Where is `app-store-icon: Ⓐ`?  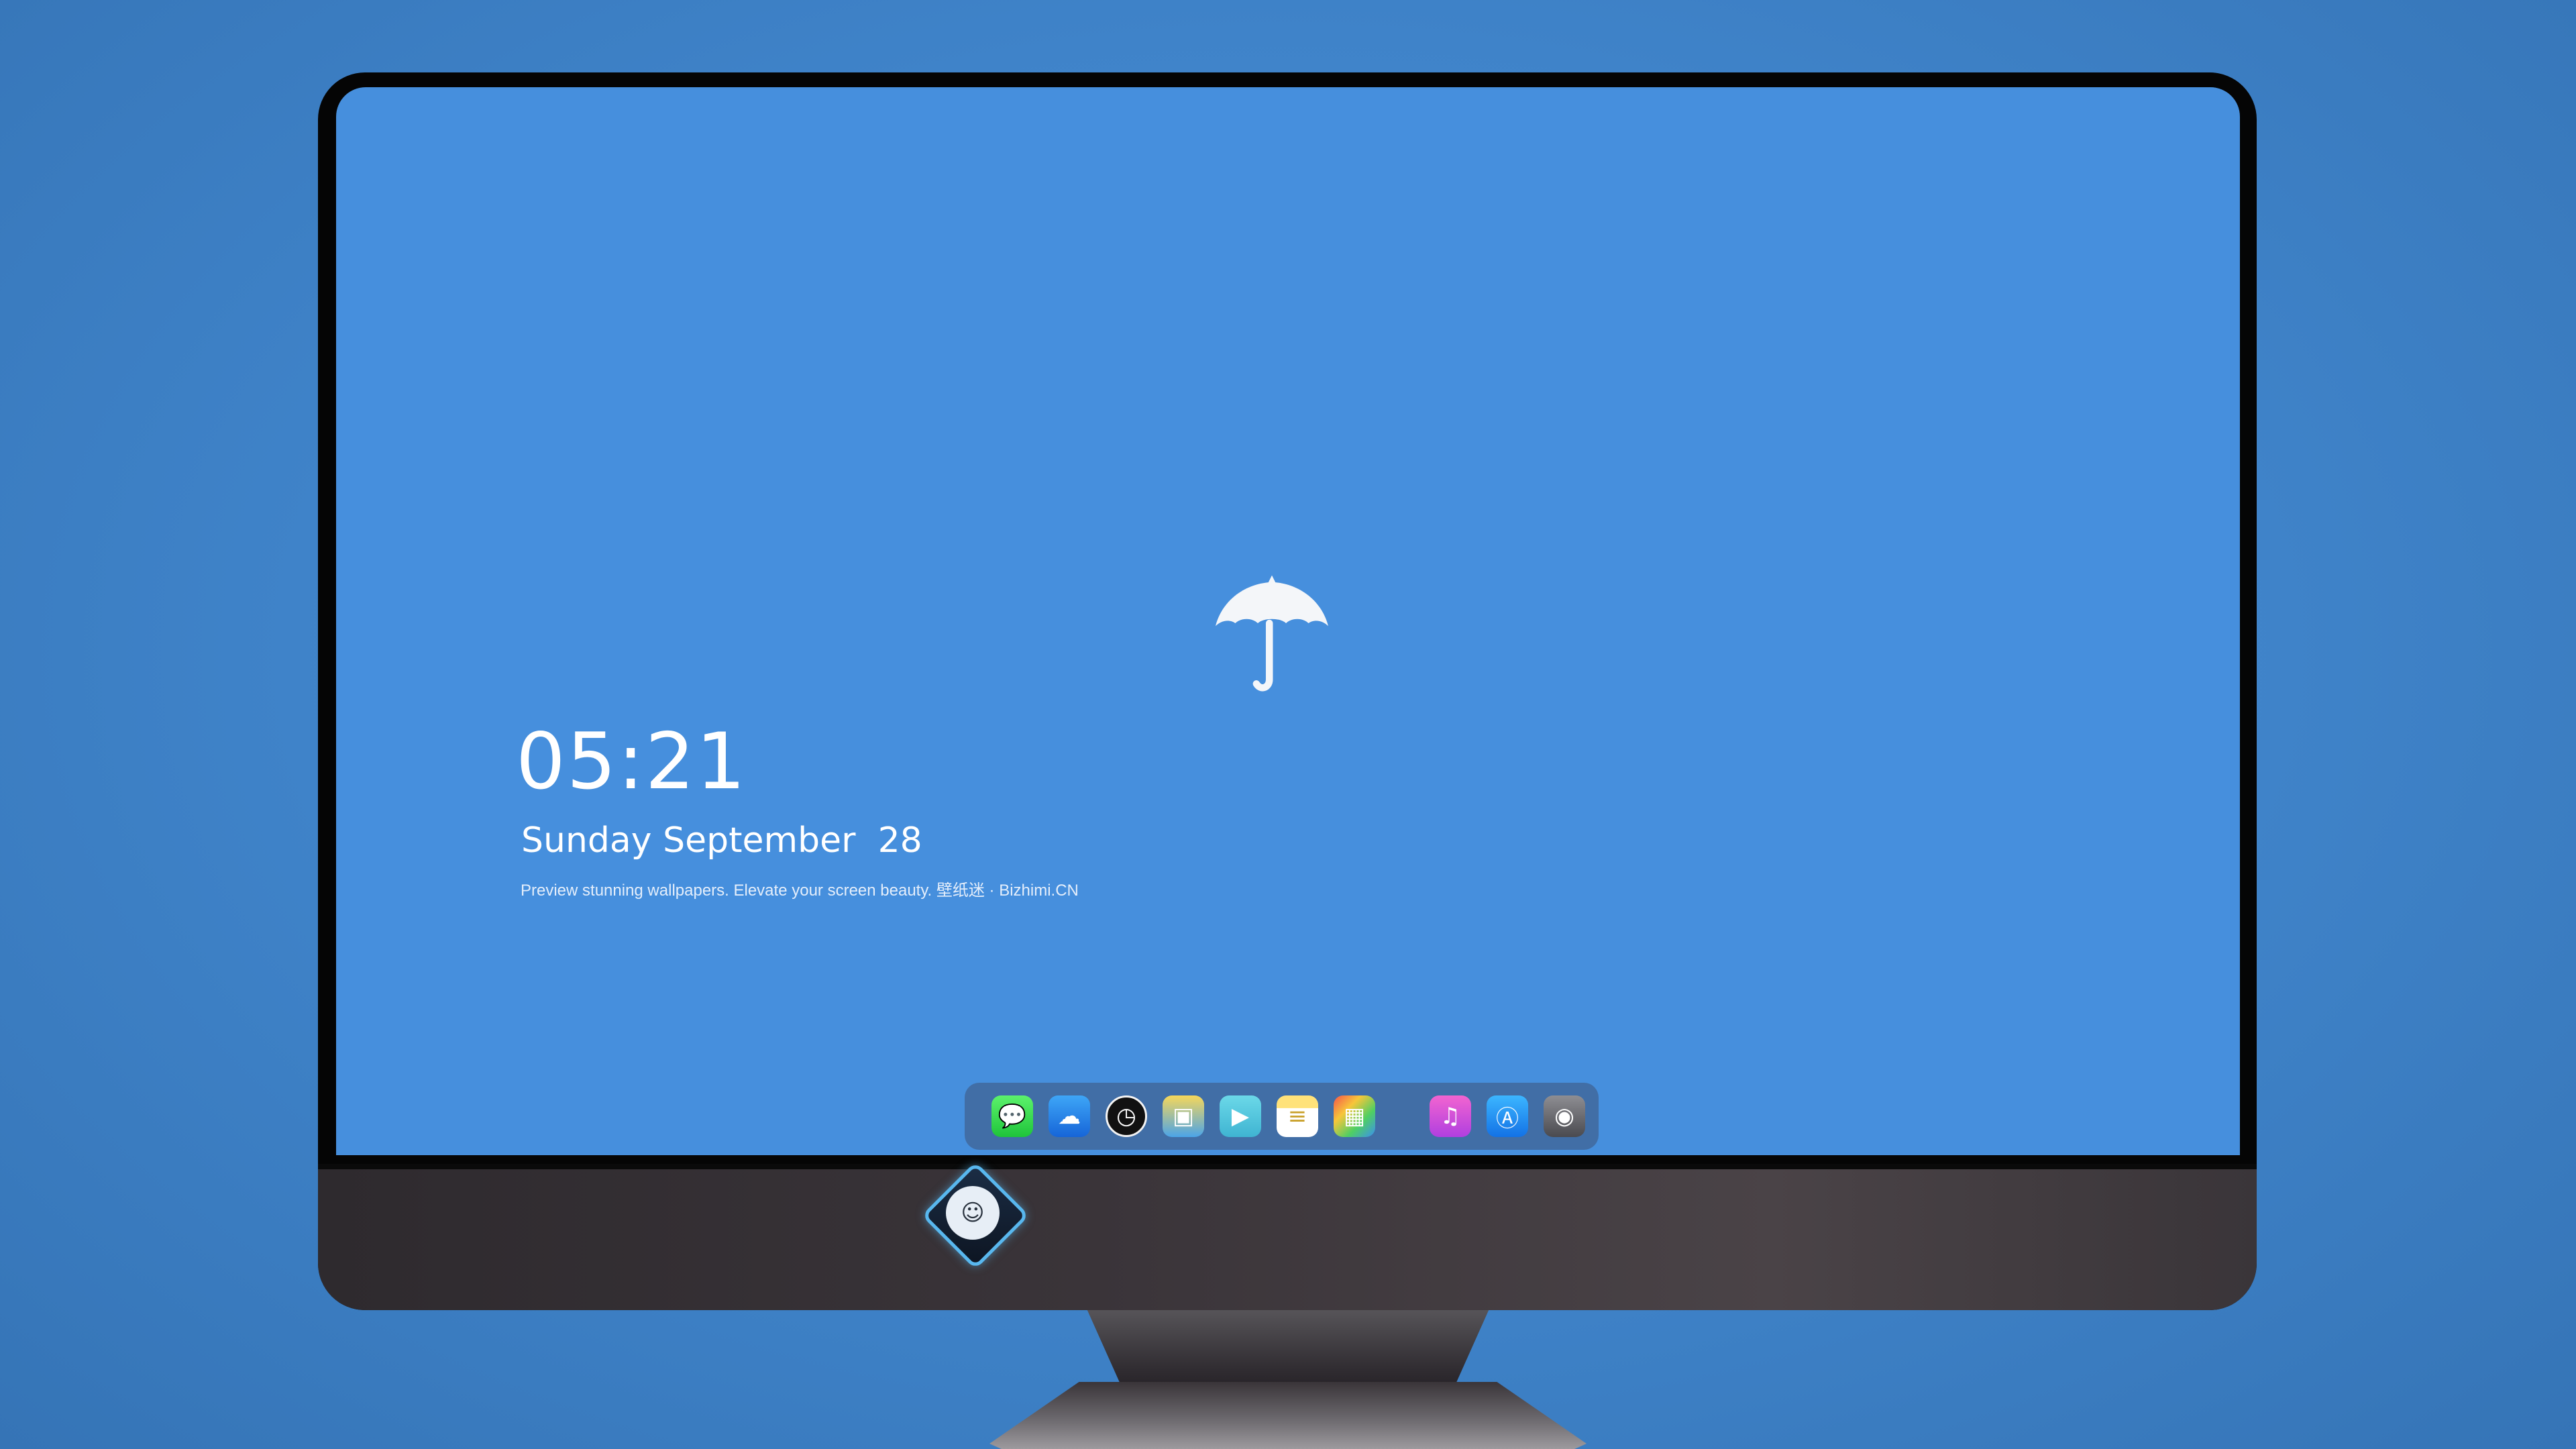 app-store-icon: Ⓐ is located at coordinates (1507, 1116).